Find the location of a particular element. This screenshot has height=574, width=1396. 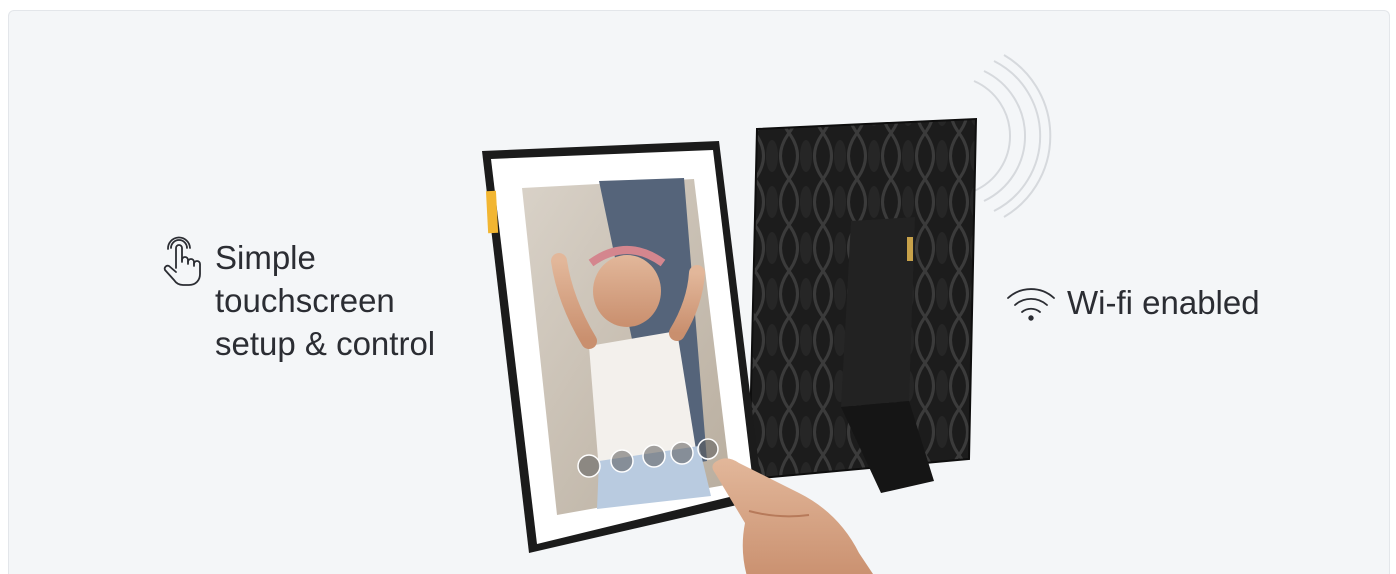

power-icon is located at coordinates (589, 466).